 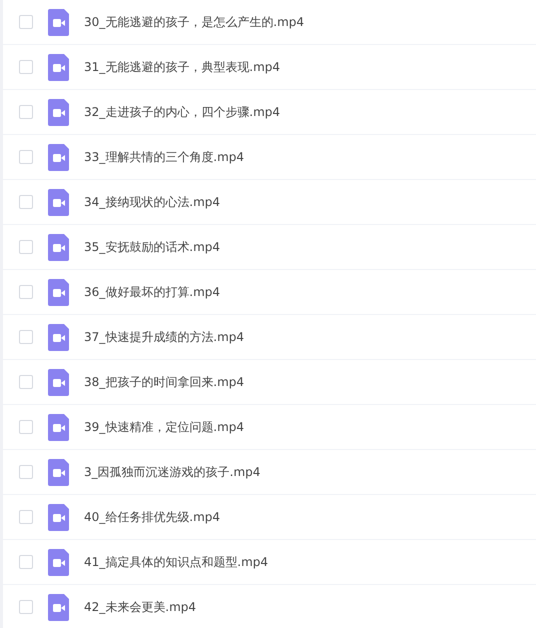 I want to click on file-name: 31_无能逃避的孩子，典型表现.mp4, so click(x=182, y=67).